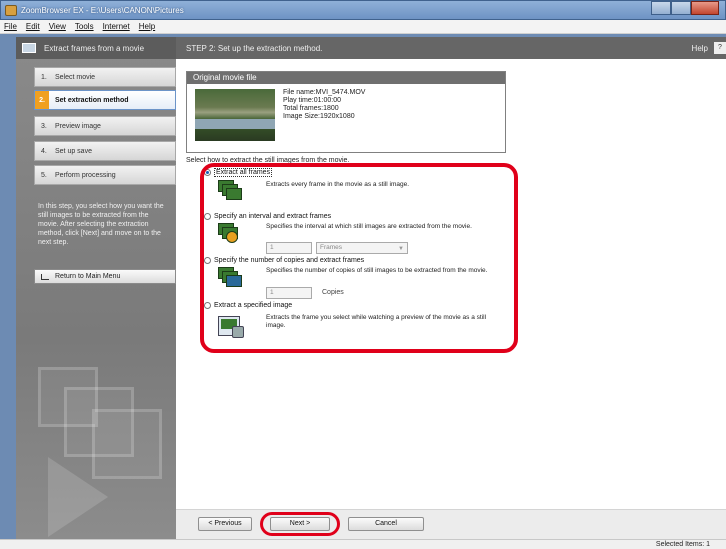 The width and height of the screenshot is (726, 549). What do you see at coordinates (44, 175) in the screenshot?
I see `step-number: 5.` at bounding box center [44, 175].